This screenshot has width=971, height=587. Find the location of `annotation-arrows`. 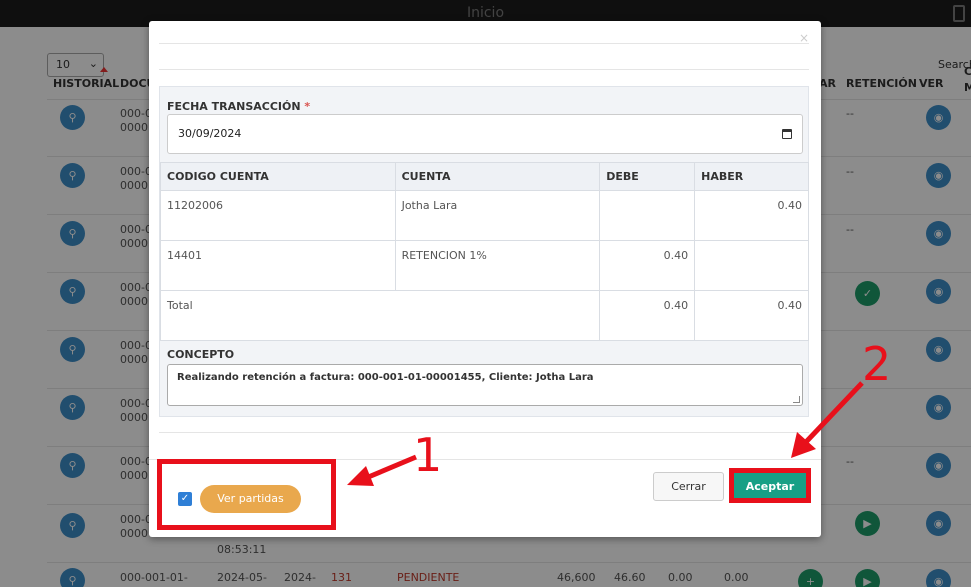

annotation-arrows is located at coordinates (605, 433).